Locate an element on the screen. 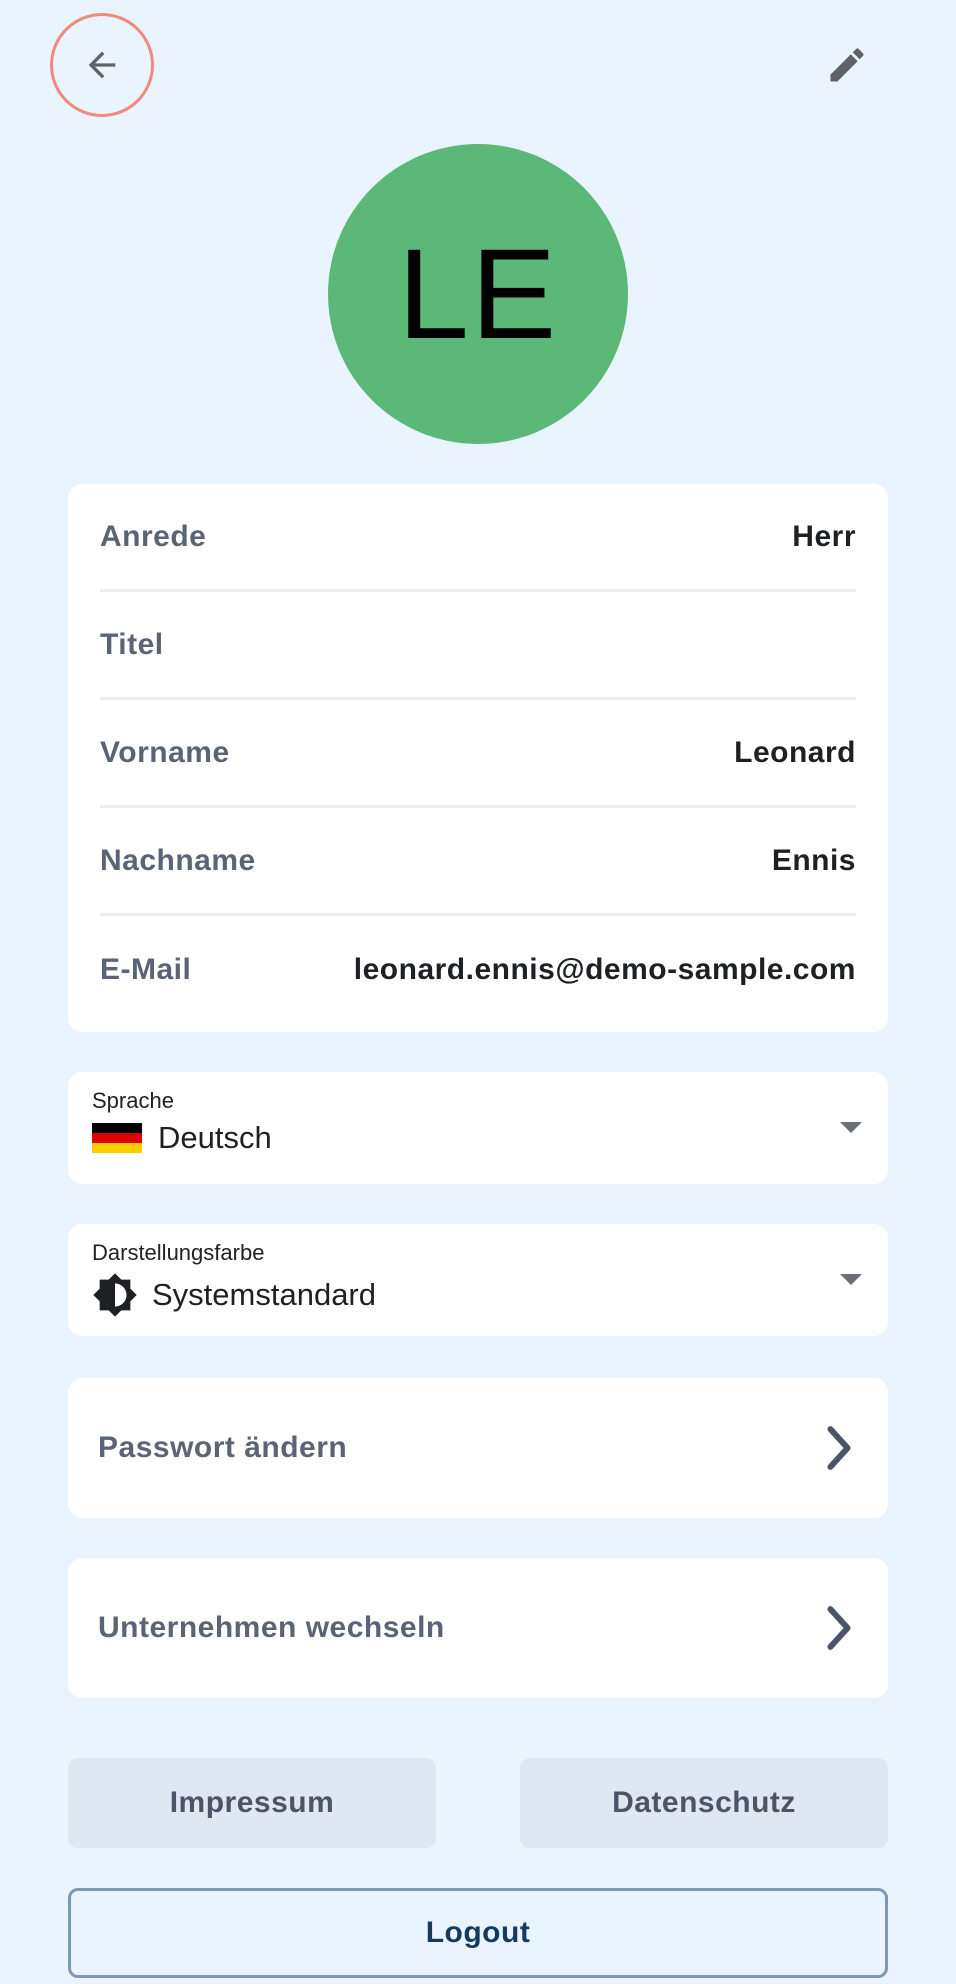 This screenshot has width=956, height=1984. edit-button is located at coordinates (847, 65).